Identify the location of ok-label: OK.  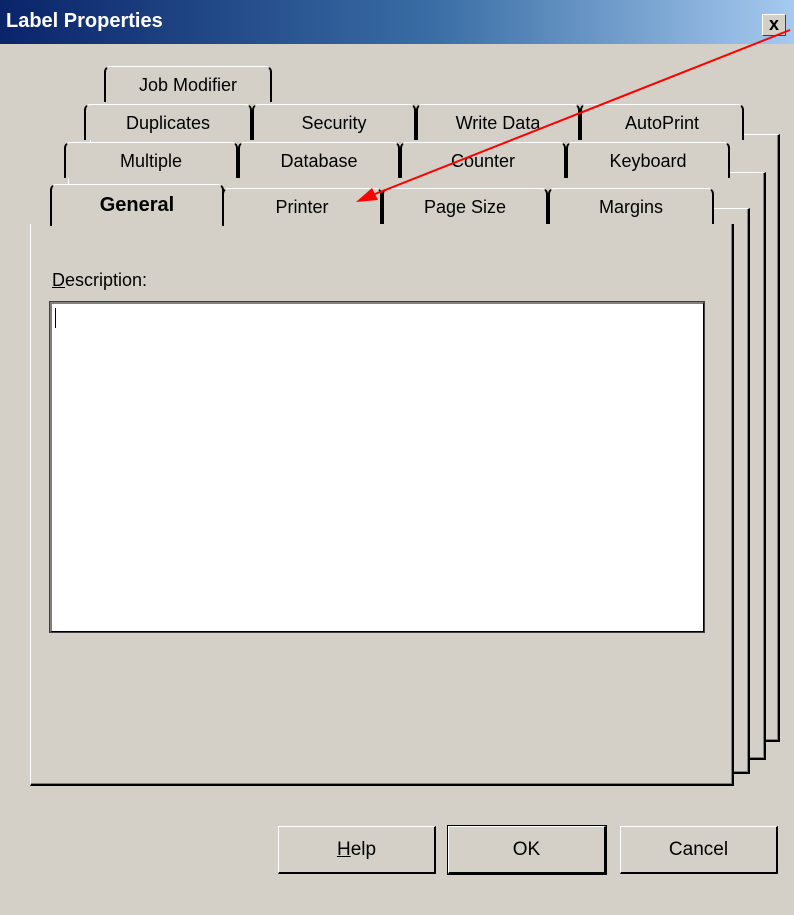
(526, 849).